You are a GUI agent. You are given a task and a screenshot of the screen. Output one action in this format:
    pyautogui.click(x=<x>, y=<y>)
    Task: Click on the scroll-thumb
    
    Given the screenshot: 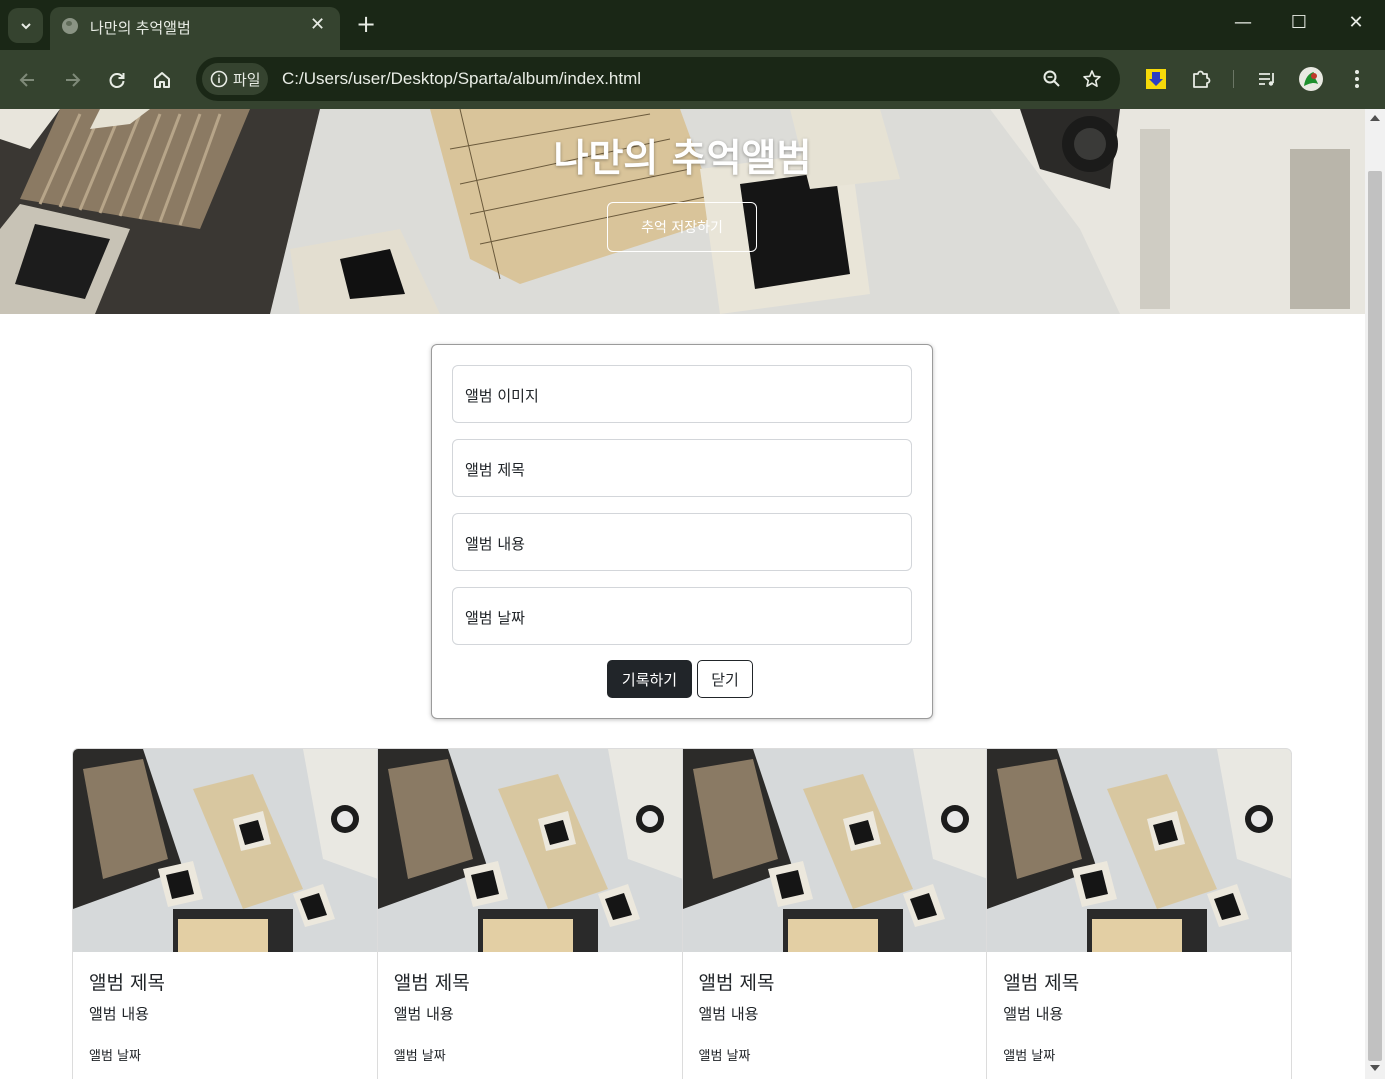 What is the action you would take?
    pyautogui.click(x=1375, y=616)
    